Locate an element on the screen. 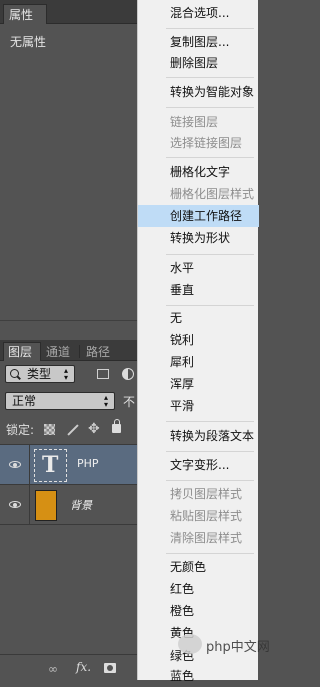 Image resolution: width=320 pixels, height=687 pixels. text-layer-thumbnail: T is located at coordinates (50, 465).